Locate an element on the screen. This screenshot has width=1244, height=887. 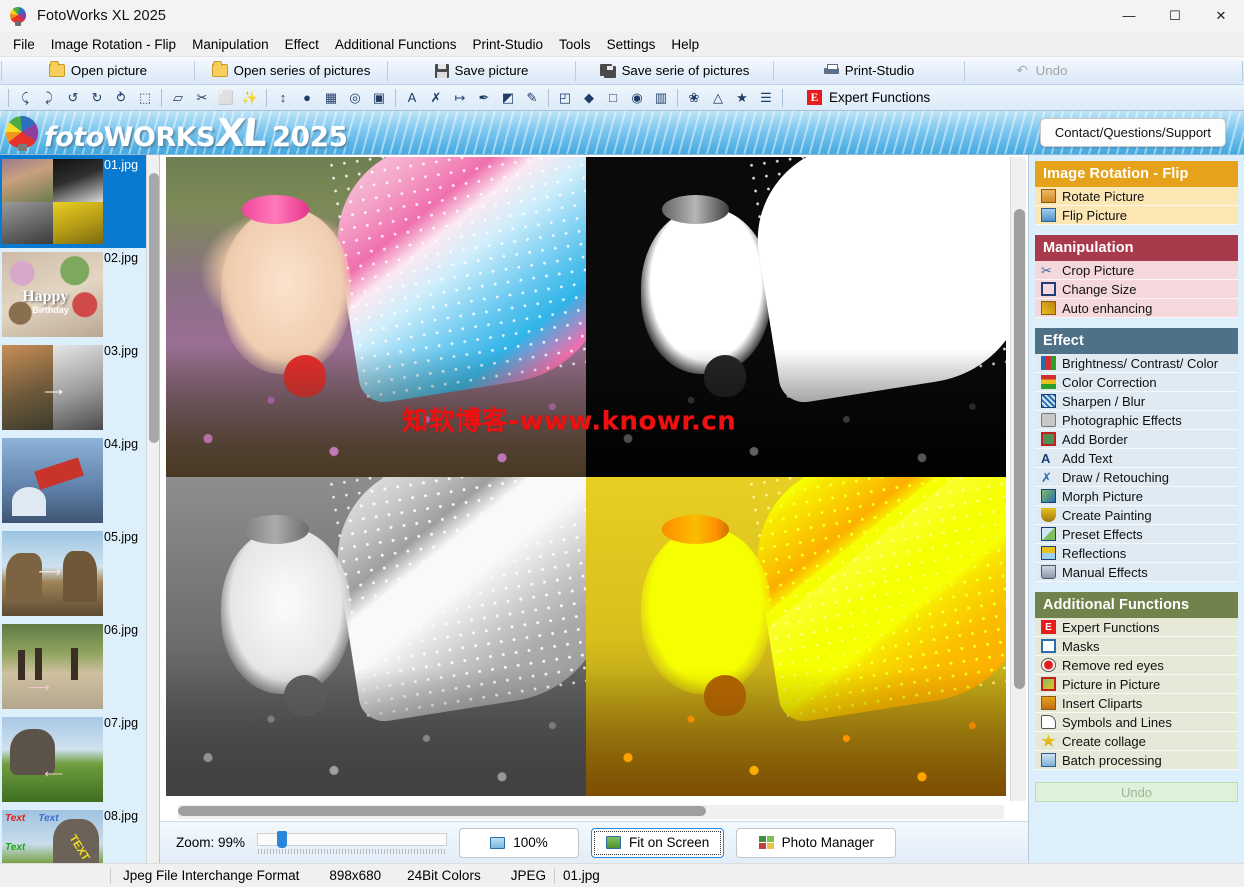
function-item-morph-picture: Morph Picture is located at coordinates (1136, 496).